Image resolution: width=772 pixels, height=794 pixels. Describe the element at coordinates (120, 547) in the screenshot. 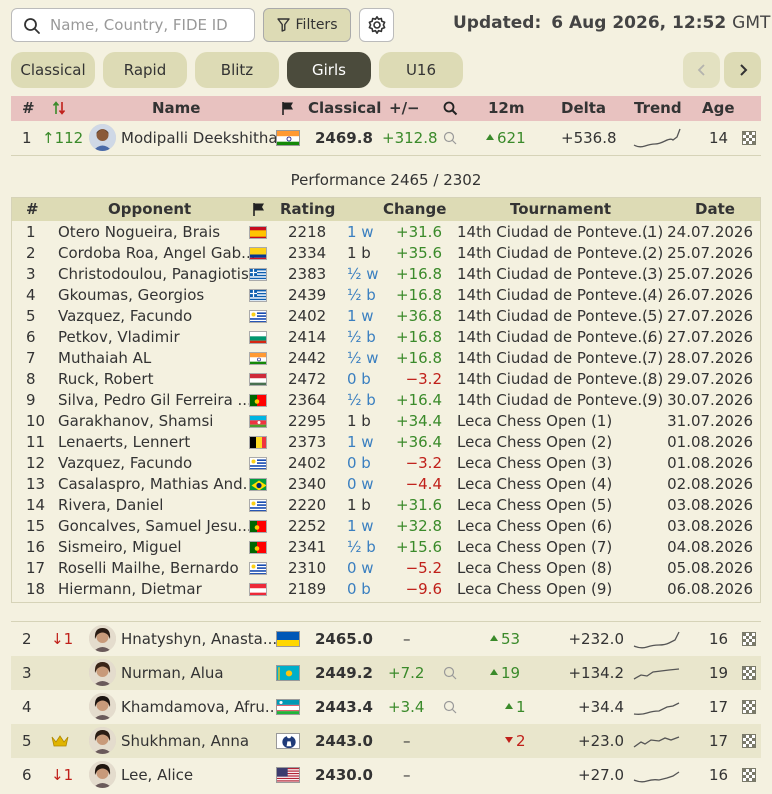

I see `opponent-name: Sismeiro, Miguel` at that location.